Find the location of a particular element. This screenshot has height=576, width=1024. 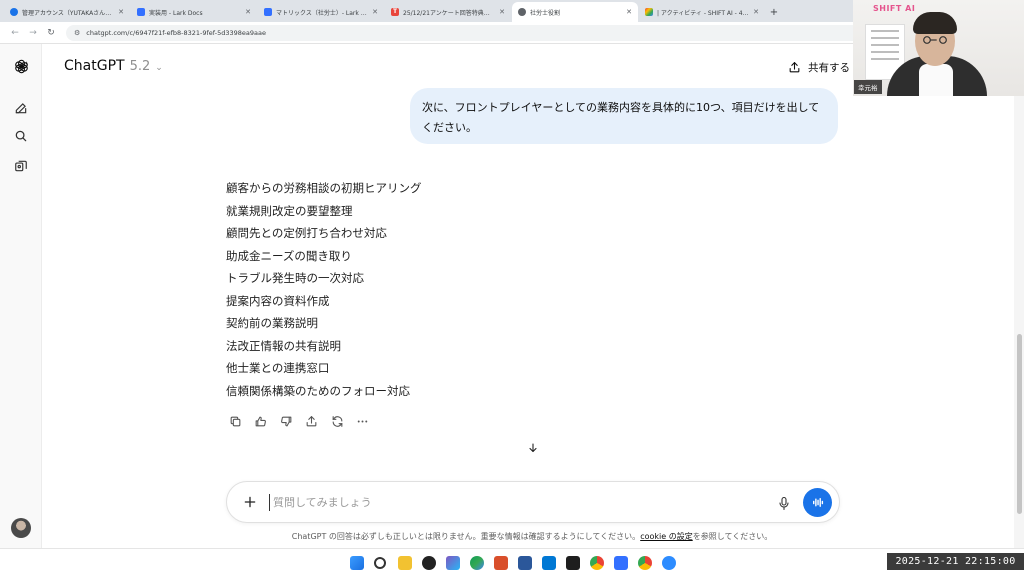

model-version: 5.2 is located at coordinates (140, 66).